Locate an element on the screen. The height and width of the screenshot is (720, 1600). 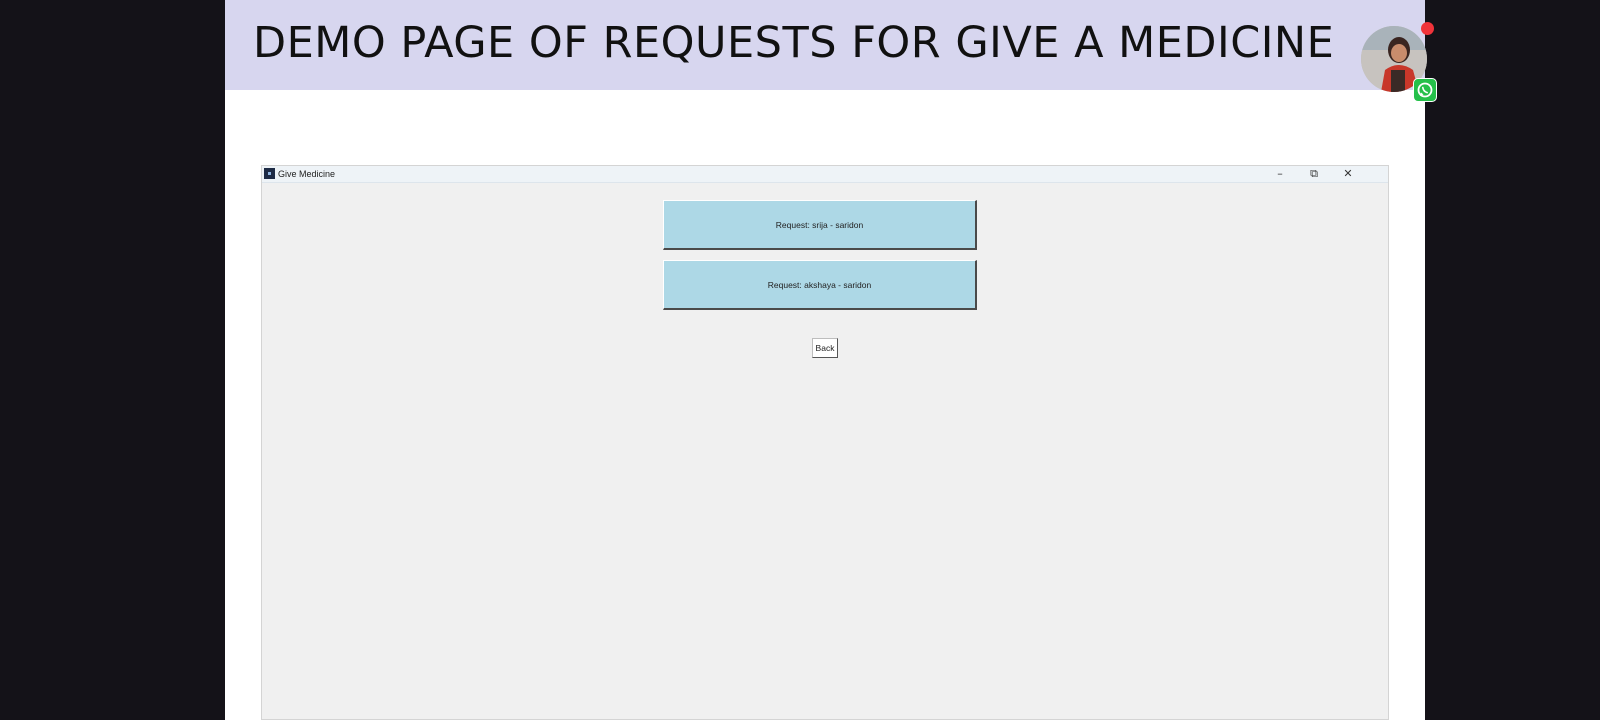
window-title: Give Medicine is located at coordinates (307, 174).